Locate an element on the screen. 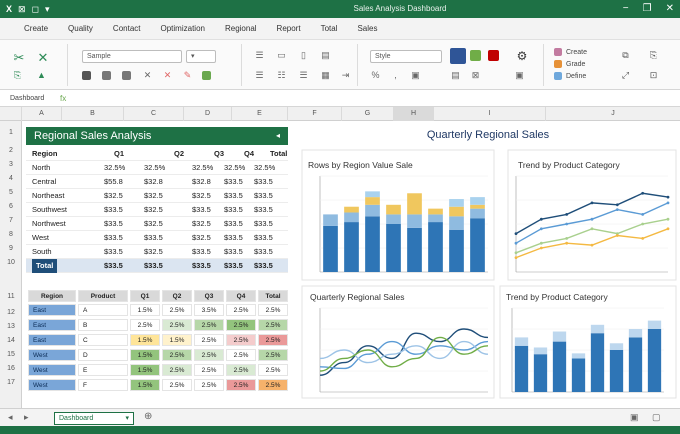 The image size is (680, 434). sheet-tab-dashboard: Dashboard ▾ is located at coordinates (94, 418).